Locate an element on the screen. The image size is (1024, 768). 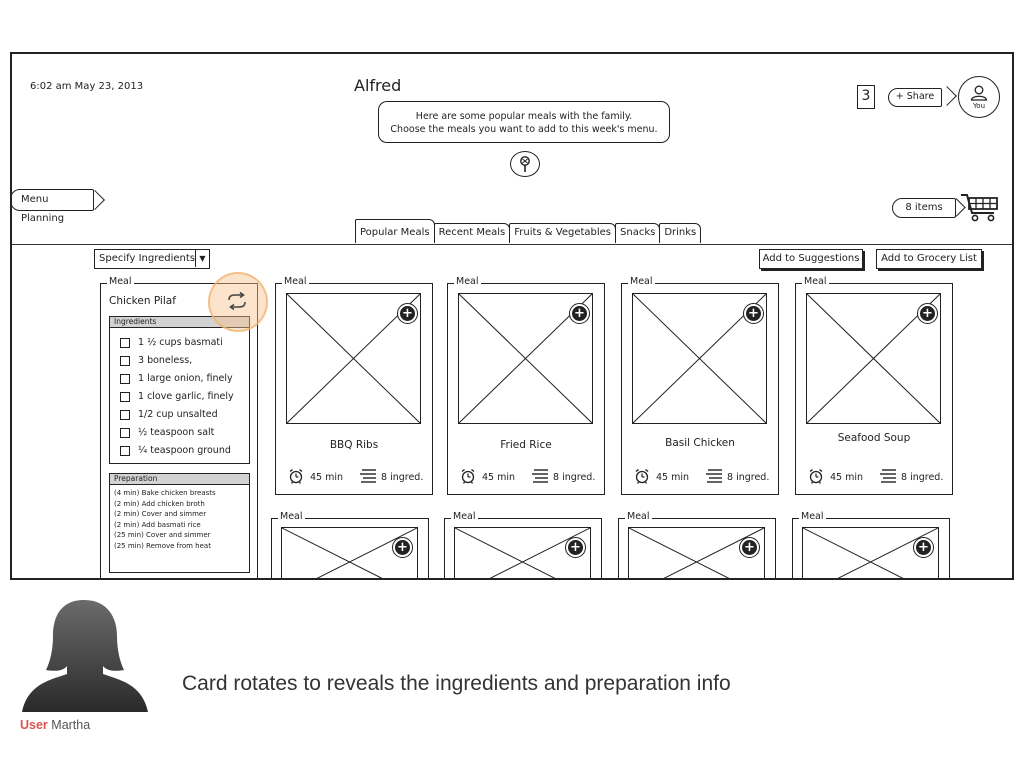
shopping-cart-icon is located at coordinates (980, 209).